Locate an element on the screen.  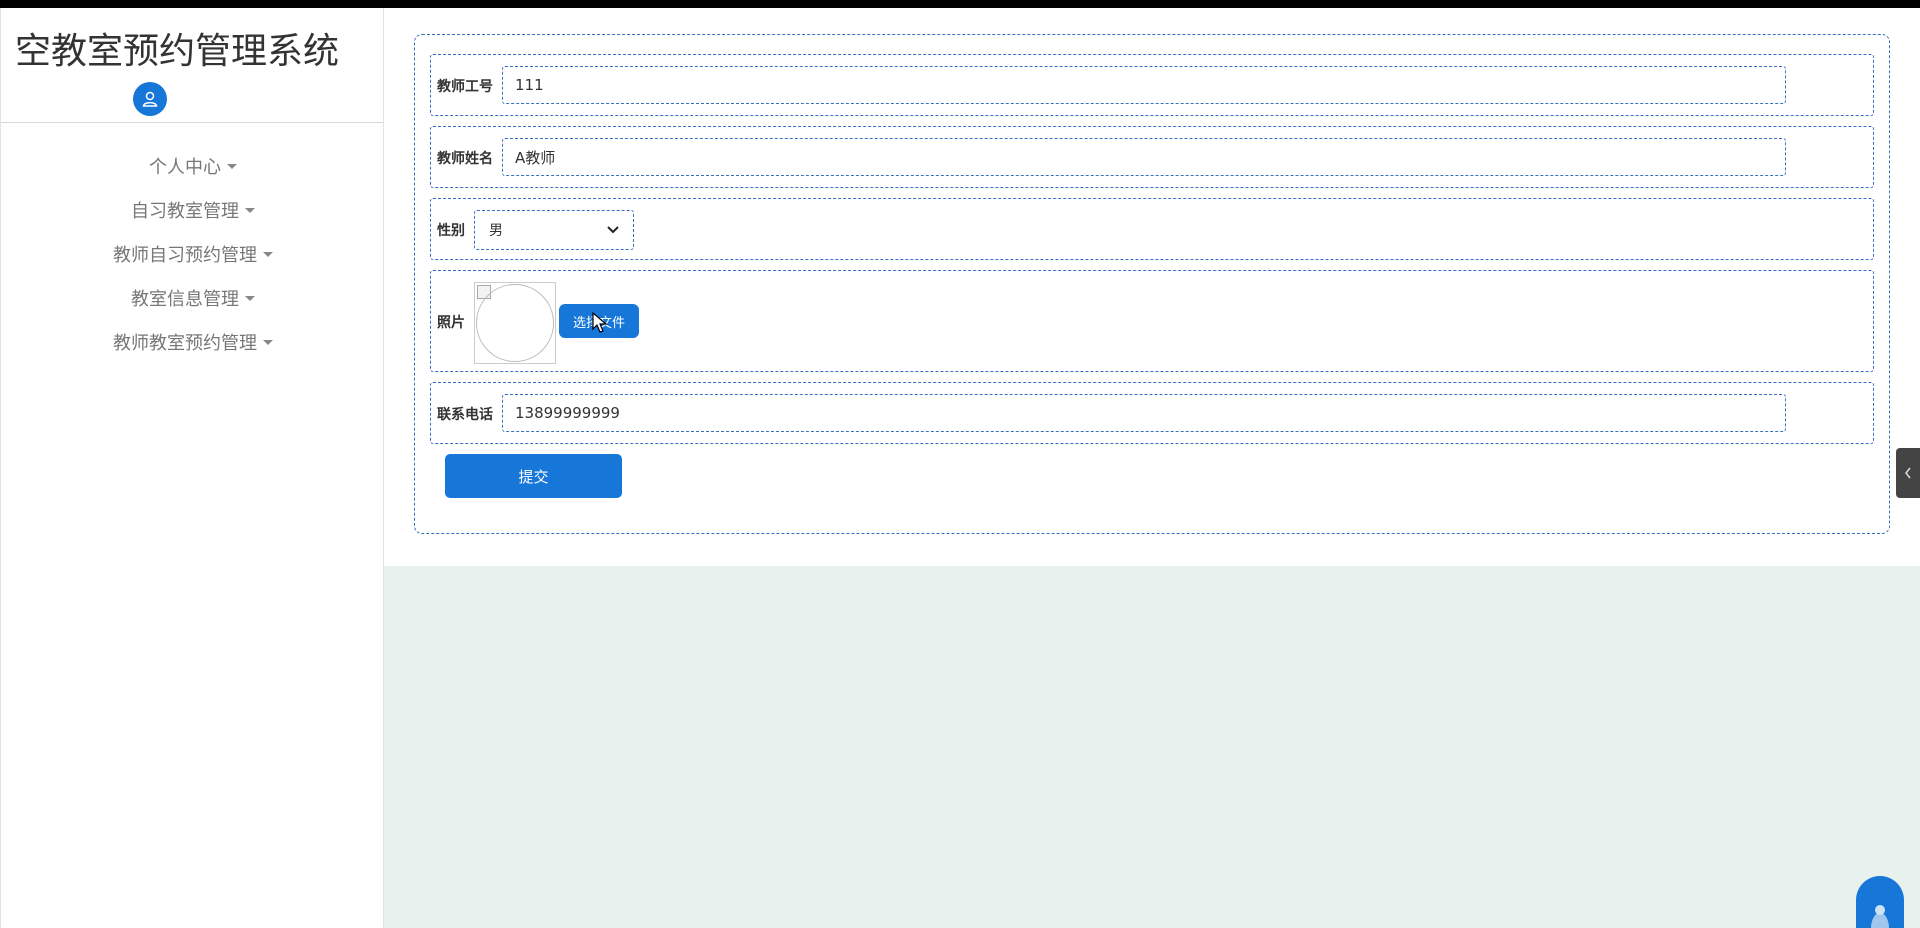
app-title: 空教室预约管理系统 is located at coordinates (177, 51).